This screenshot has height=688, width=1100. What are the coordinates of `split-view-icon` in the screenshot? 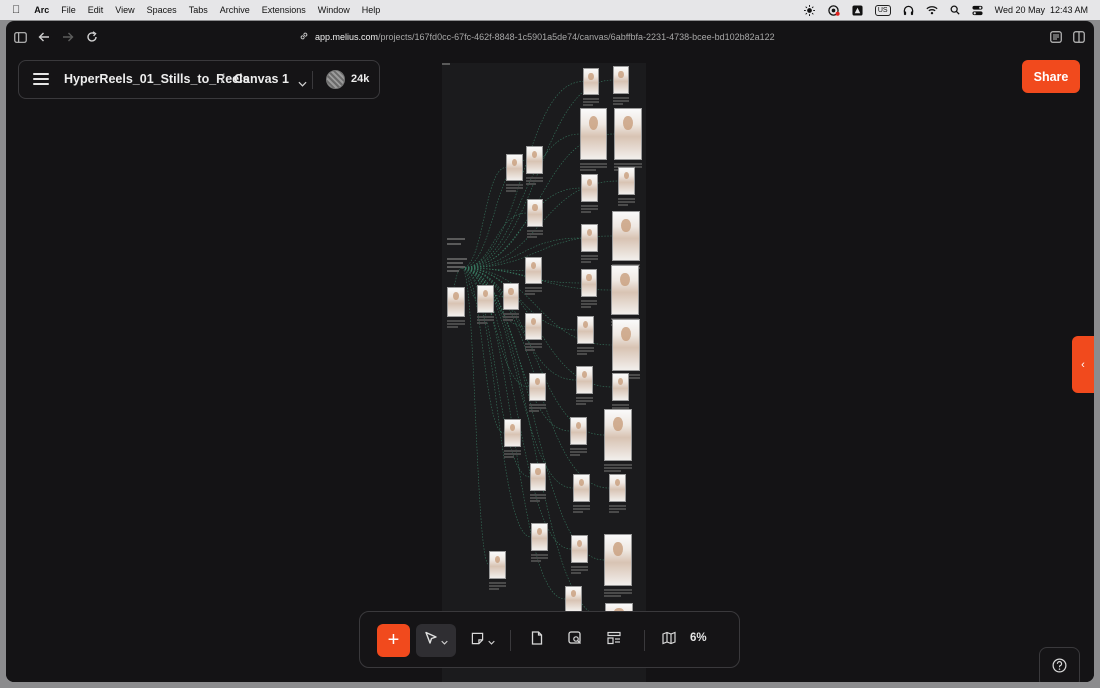 It's located at (1079, 37).